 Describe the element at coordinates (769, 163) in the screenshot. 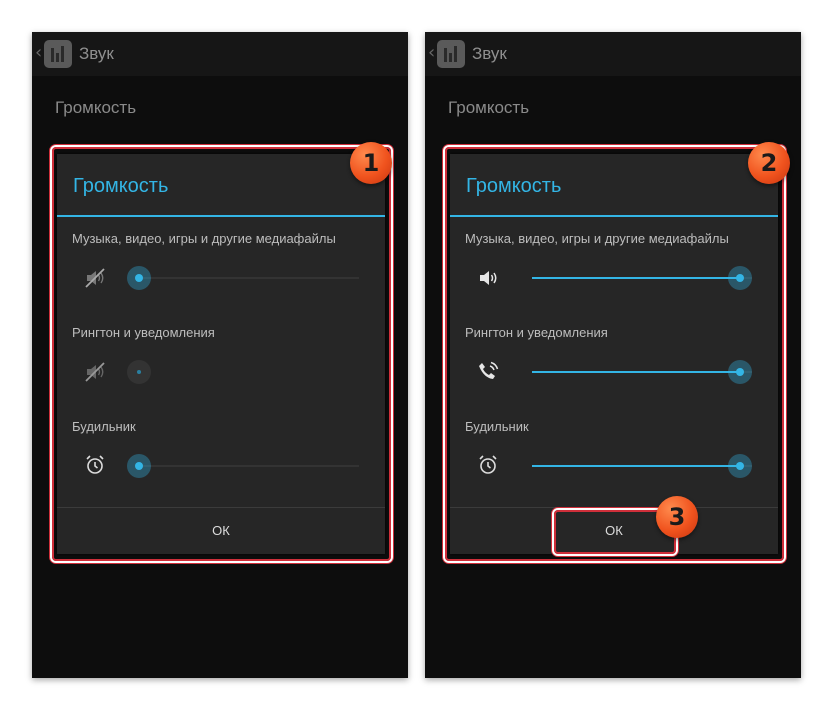

I see `step-badge-2: 2` at that location.